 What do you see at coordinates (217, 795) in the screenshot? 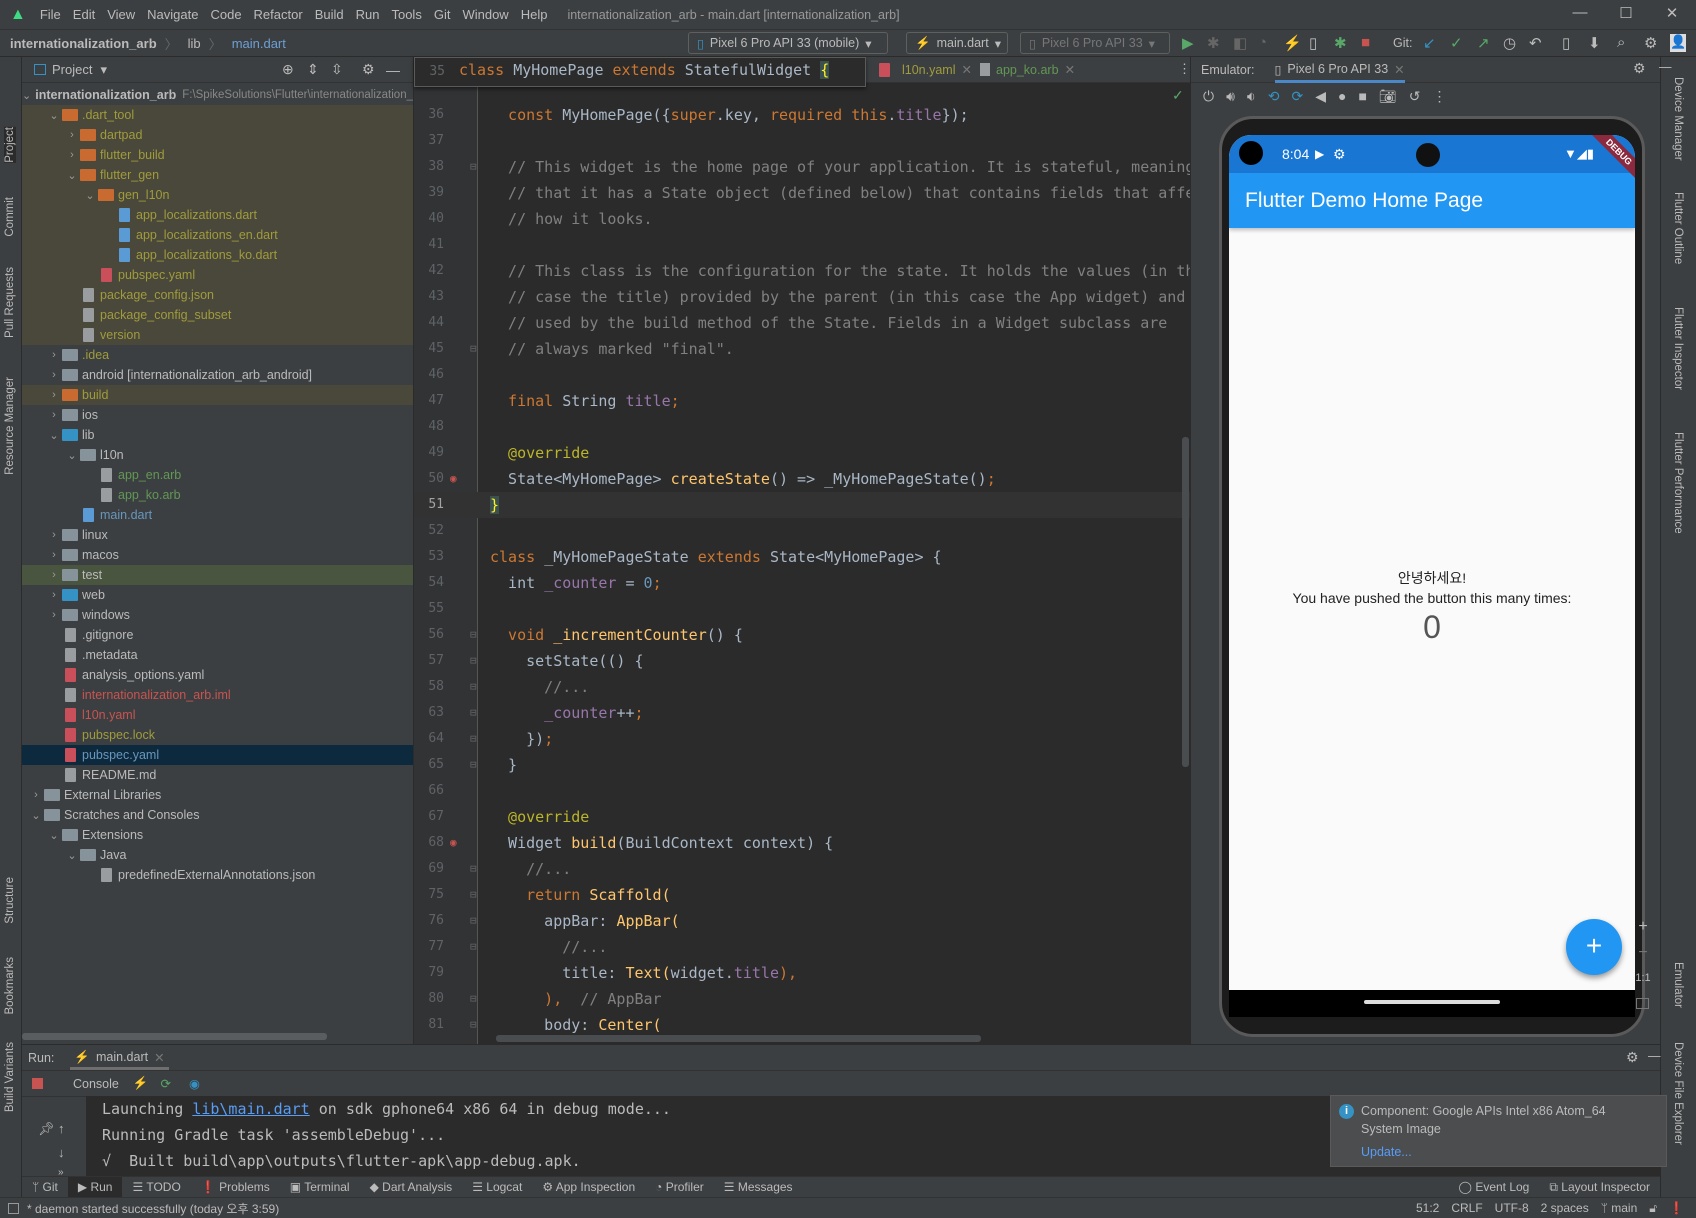
I see `tree-item: › External Libraries` at bounding box center [217, 795].